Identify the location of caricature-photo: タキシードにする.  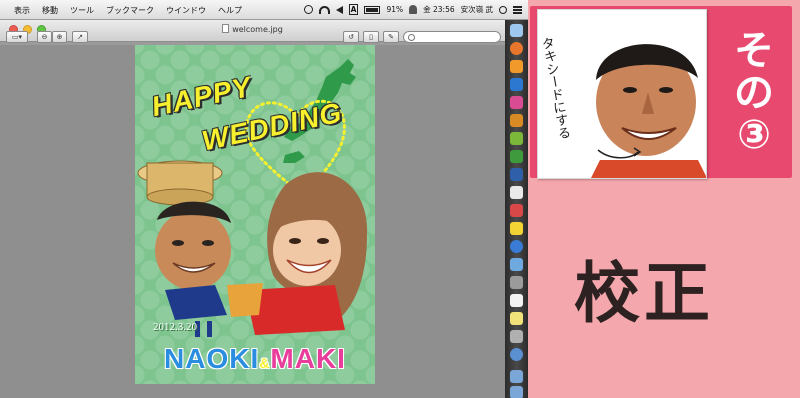
(622, 94).